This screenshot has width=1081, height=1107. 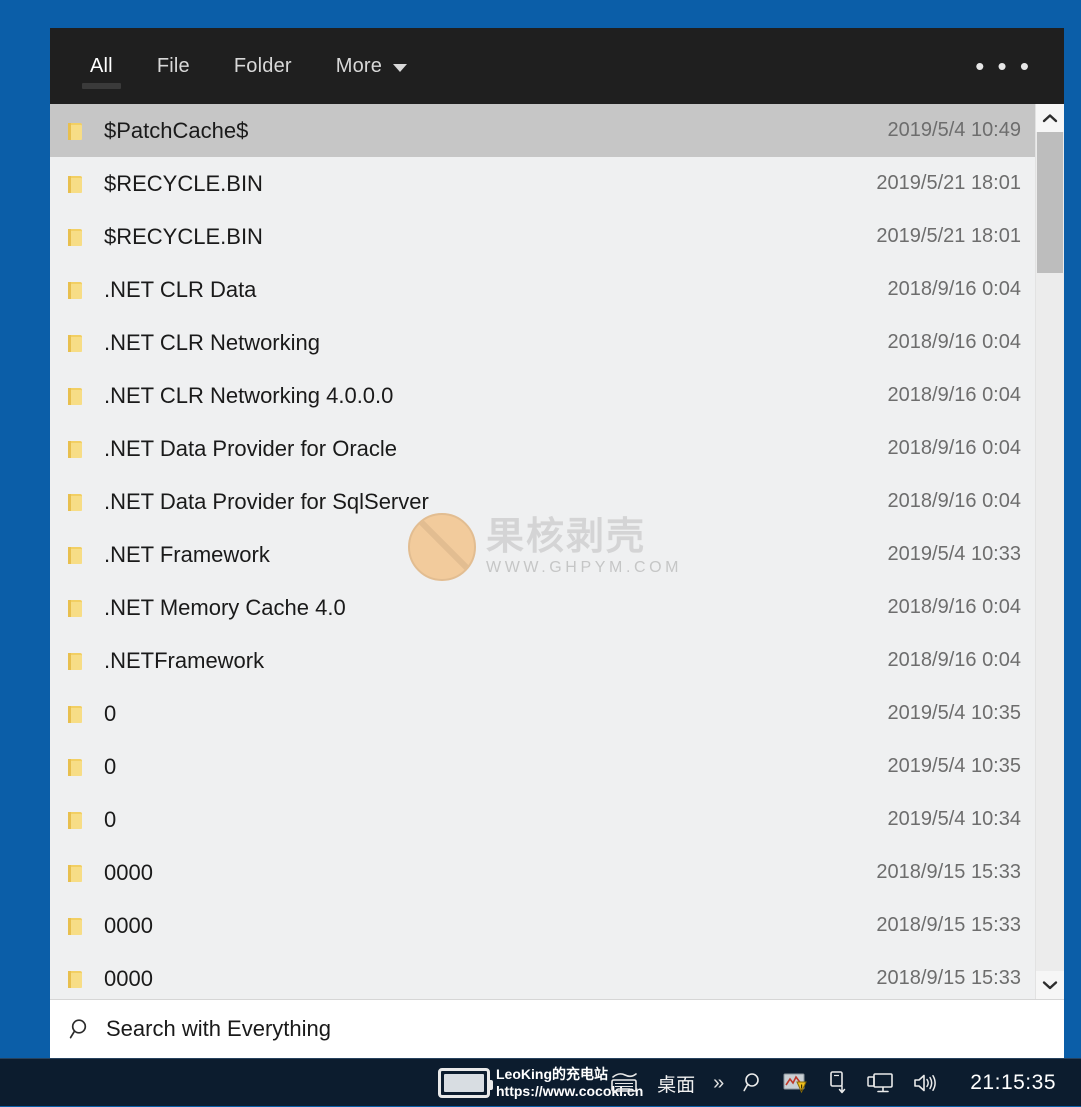 I want to click on tray-search-icon, so click(x=753, y=1083).